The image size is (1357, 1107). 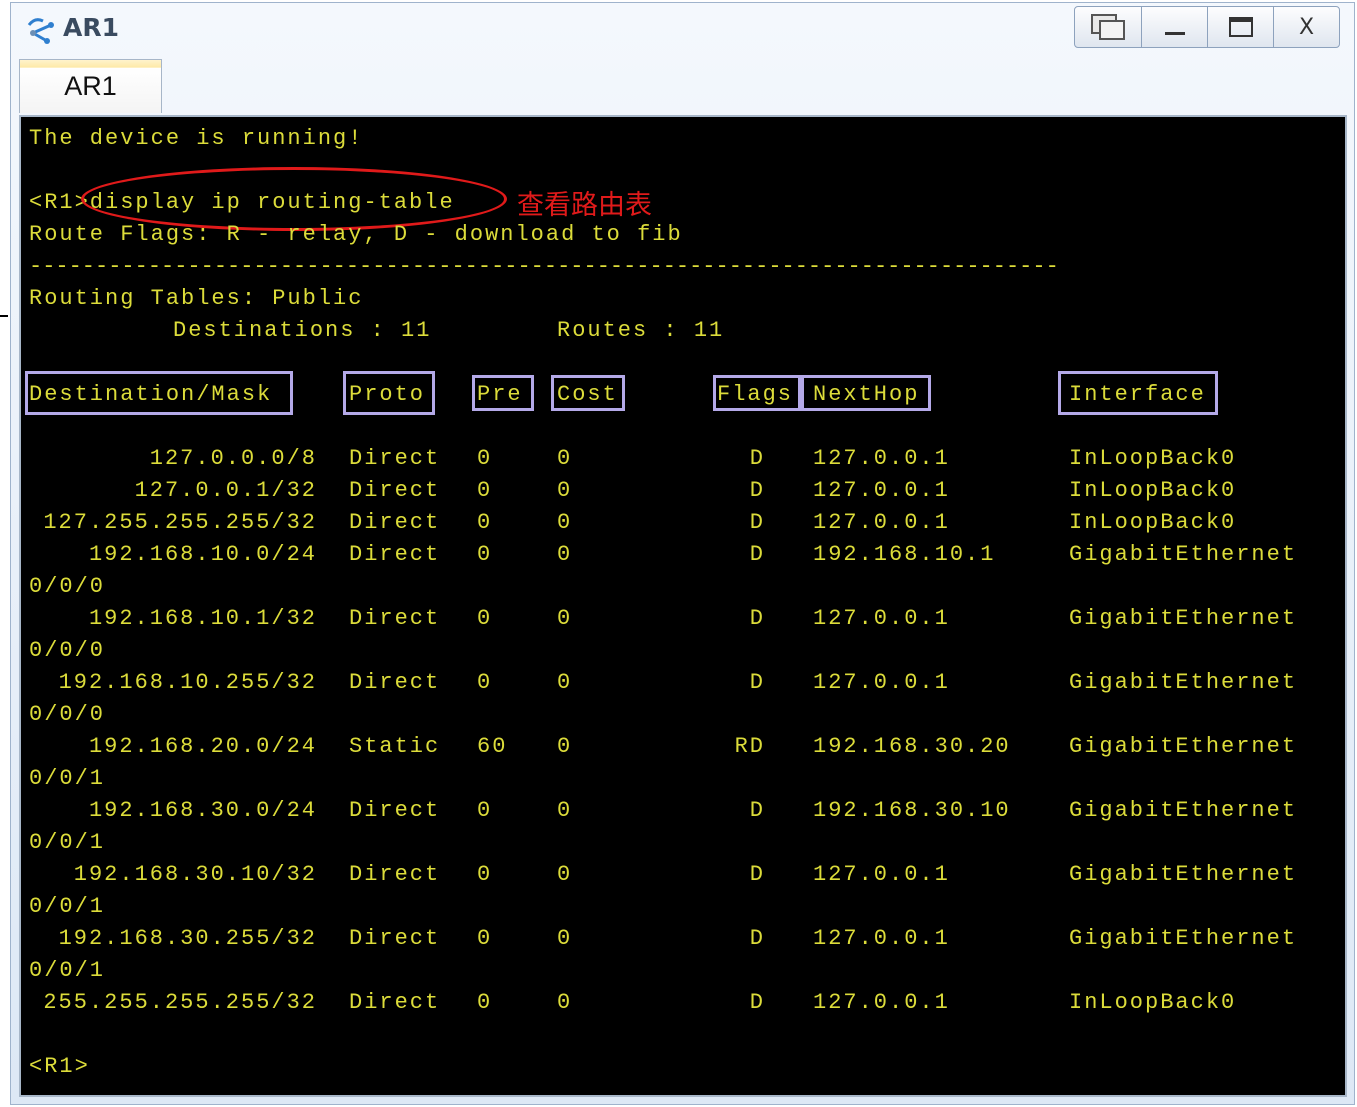 I want to click on route-destination: 255.255.255.255/32, so click(x=180, y=1002).